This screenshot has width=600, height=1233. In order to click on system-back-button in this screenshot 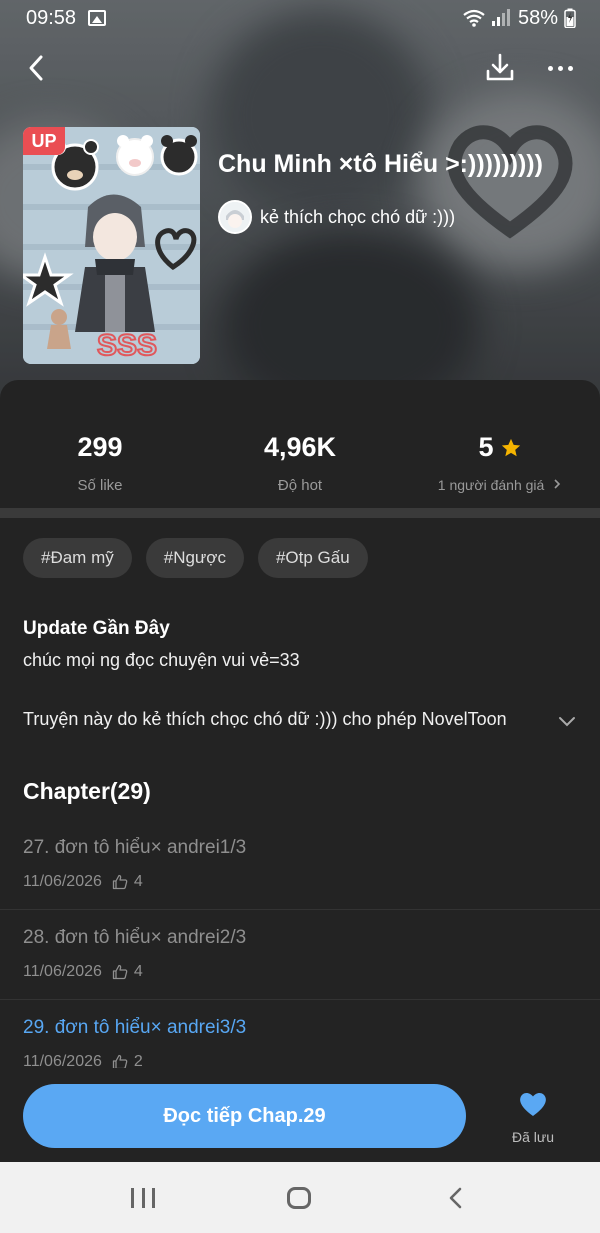, I will do `click(456, 1198)`.